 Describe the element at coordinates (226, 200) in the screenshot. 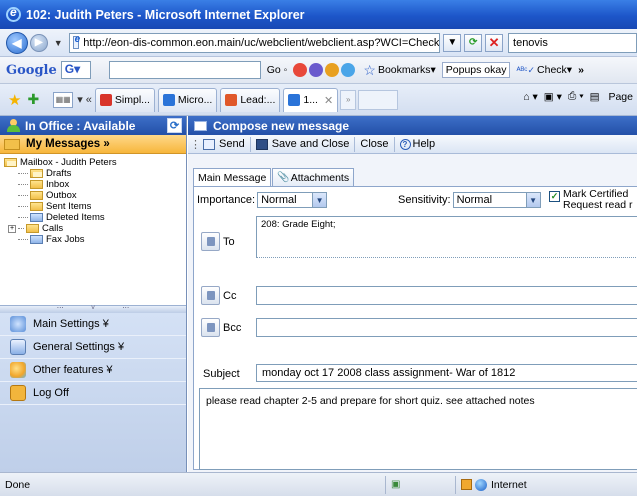

I see `importance-label: Importance:` at that location.